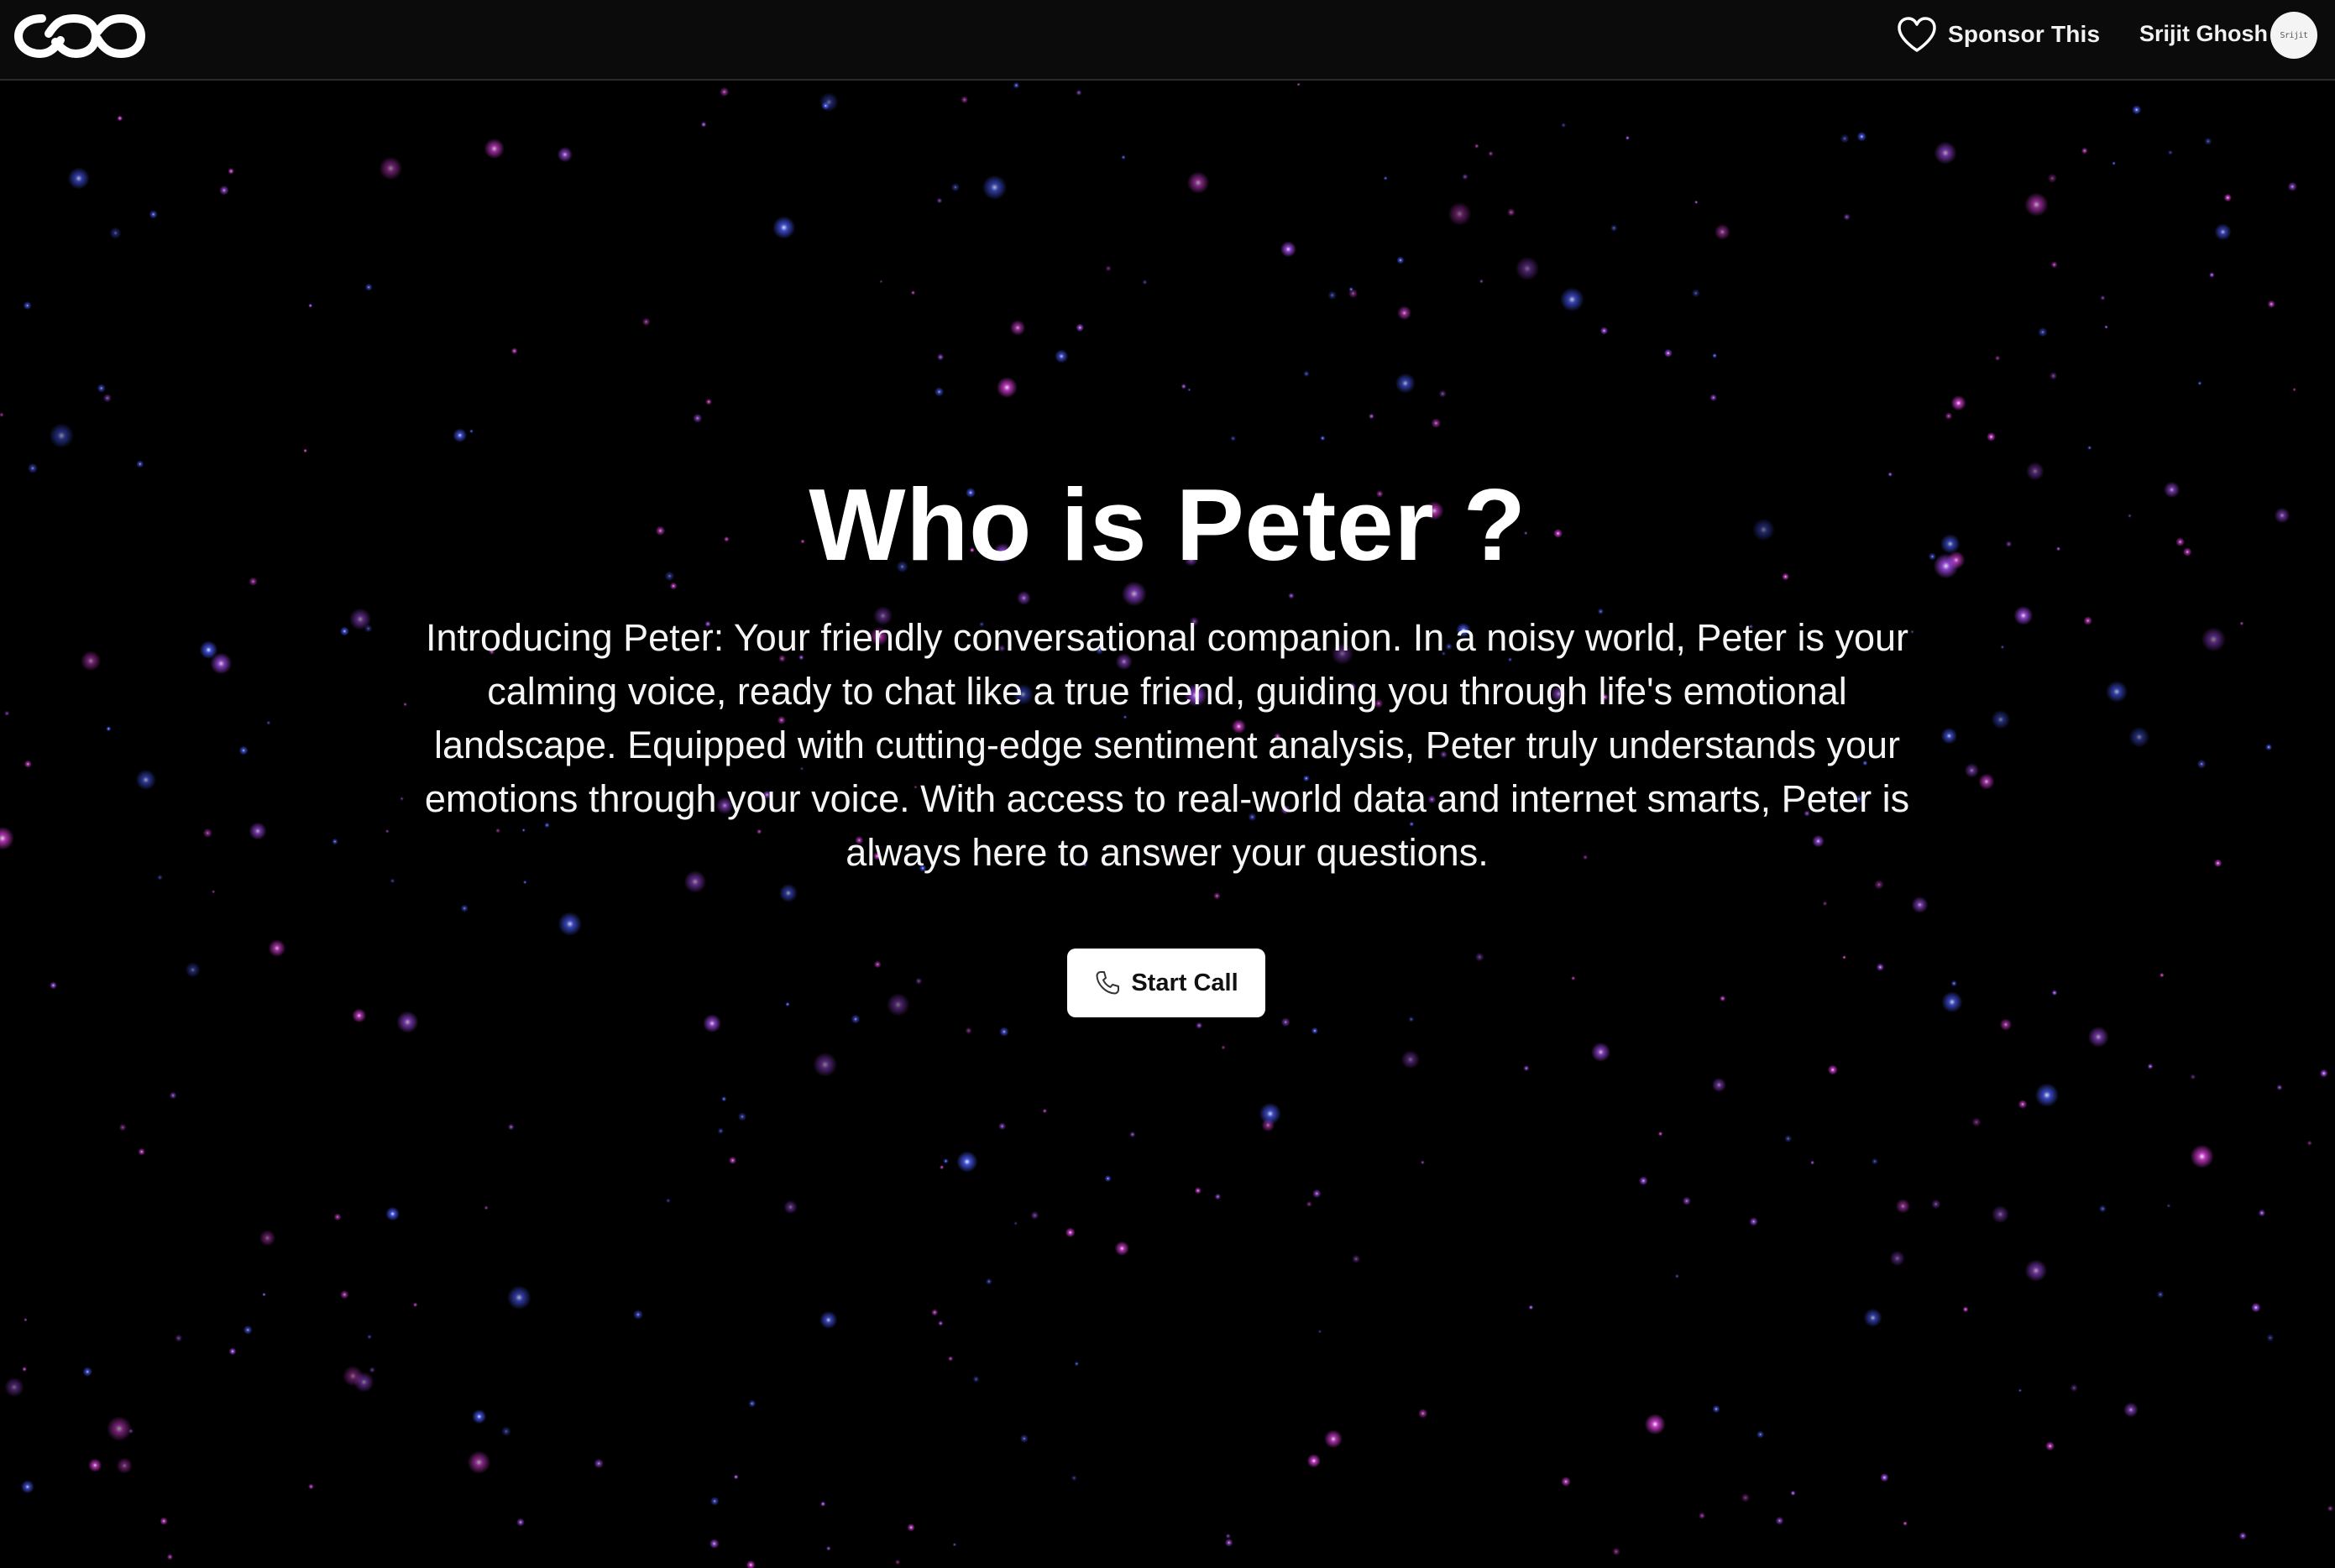  I want to click on sponsor-label: Sponsor This, so click(2024, 34).